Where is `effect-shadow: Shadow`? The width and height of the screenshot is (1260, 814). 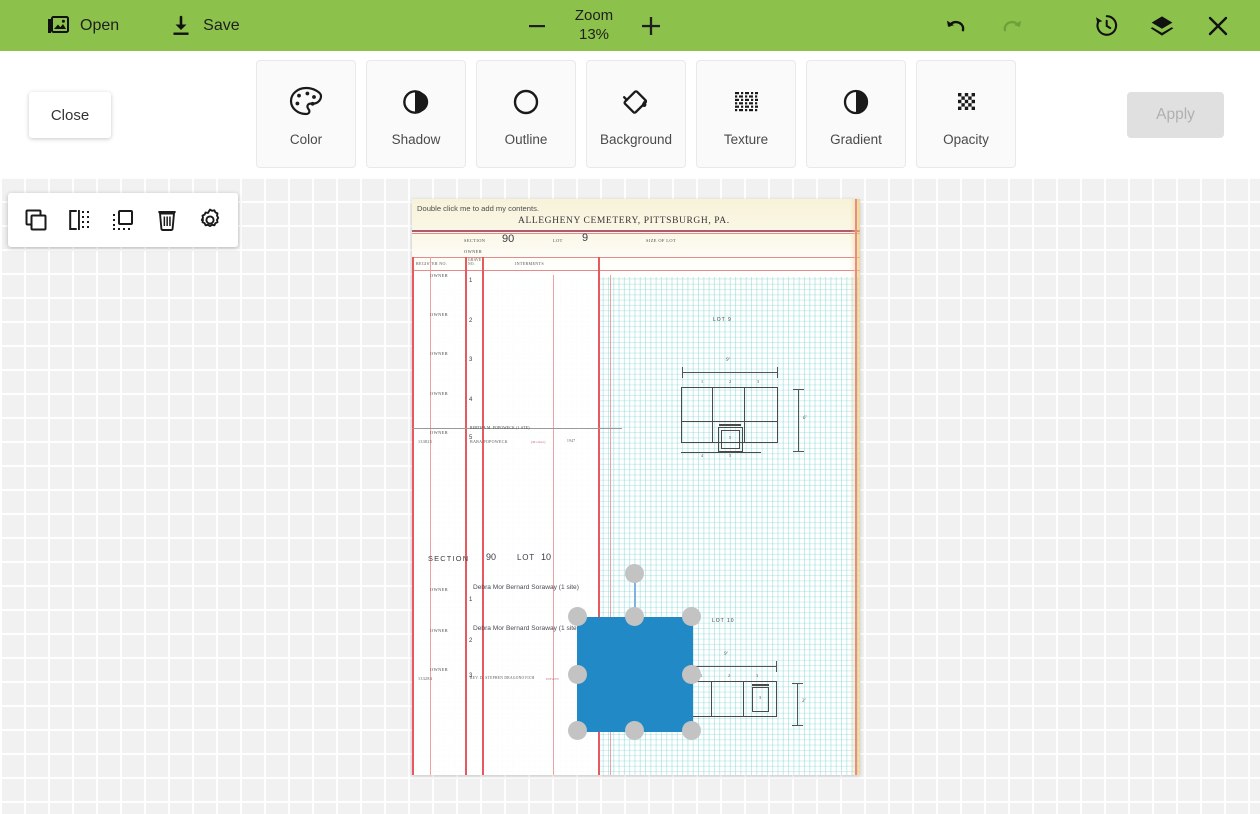
effect-shadow: Shadow is located at coordinates (416, 114).